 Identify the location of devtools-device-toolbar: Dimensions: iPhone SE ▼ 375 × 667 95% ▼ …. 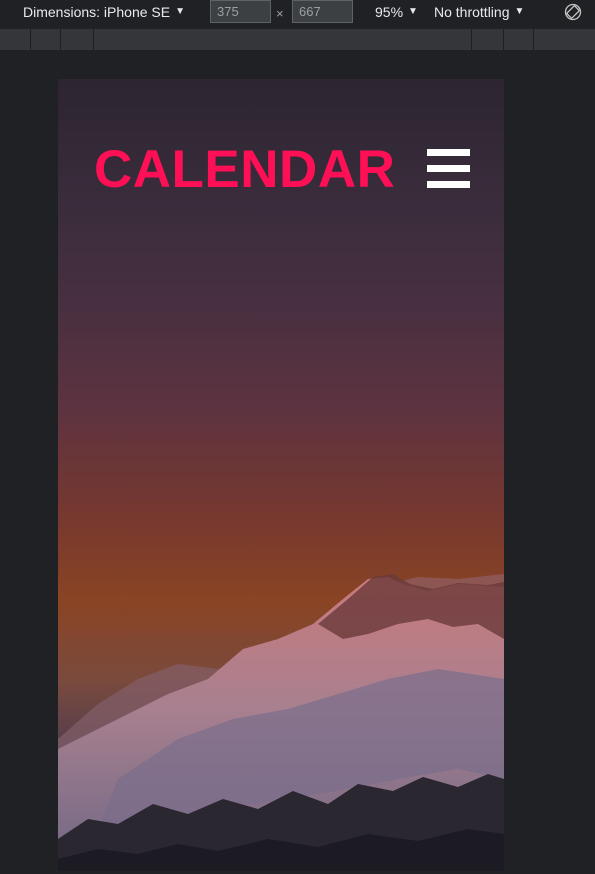
(297, 13).